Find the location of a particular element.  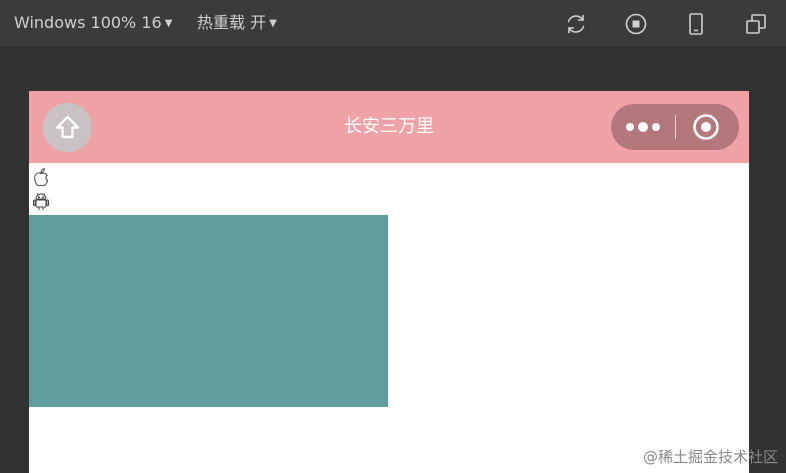

phone-icon is located at coordinates (696, 24).